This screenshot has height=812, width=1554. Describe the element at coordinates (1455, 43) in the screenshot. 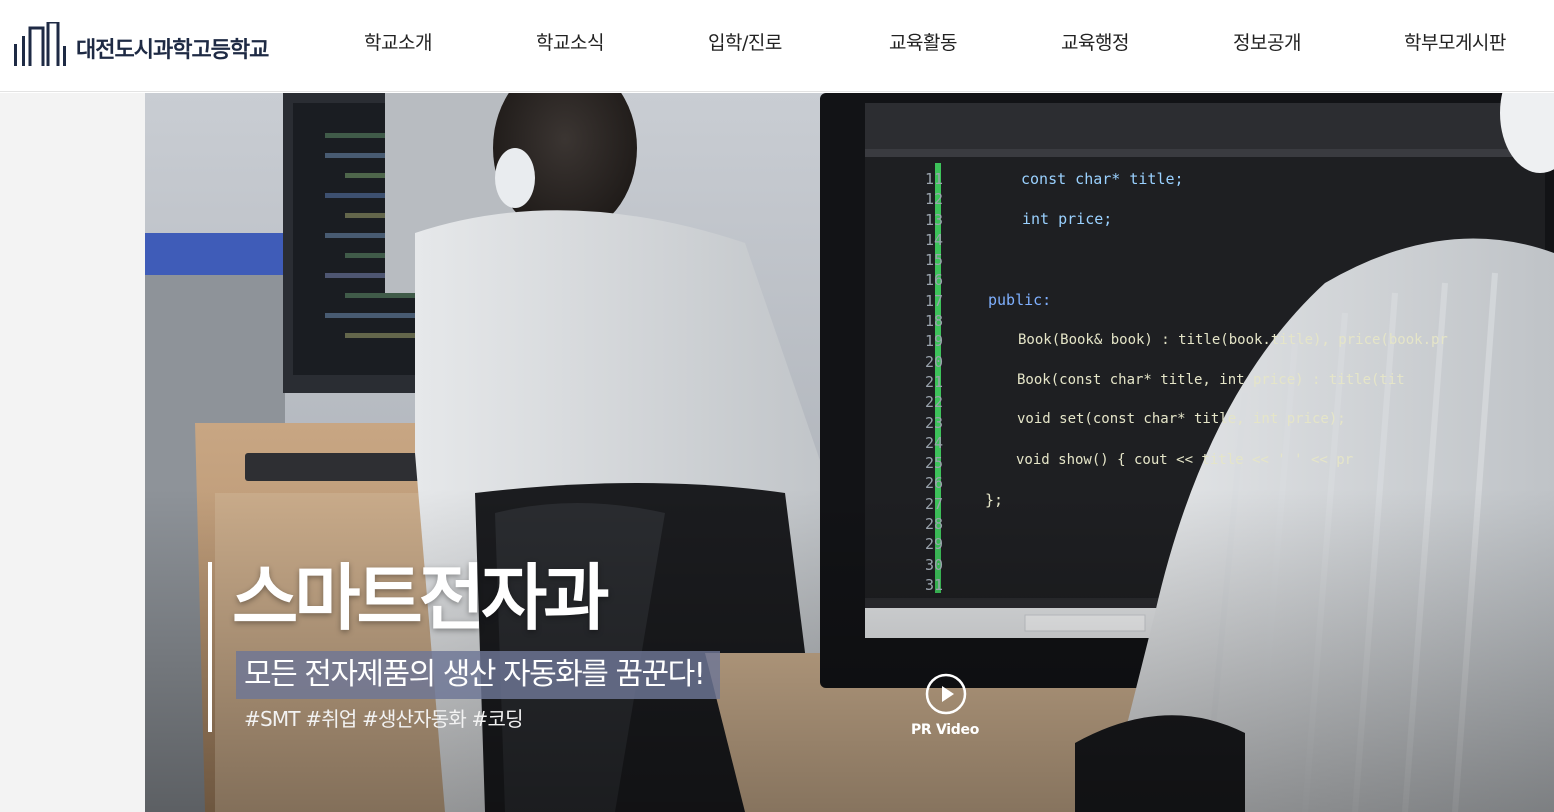

I see `nav-parent-board: 학부모게시판` at that location.